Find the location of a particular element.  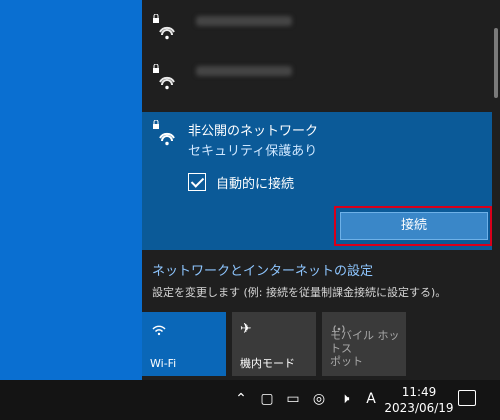

globe-network-icon: ◎ is located at coordinates (319, 399).